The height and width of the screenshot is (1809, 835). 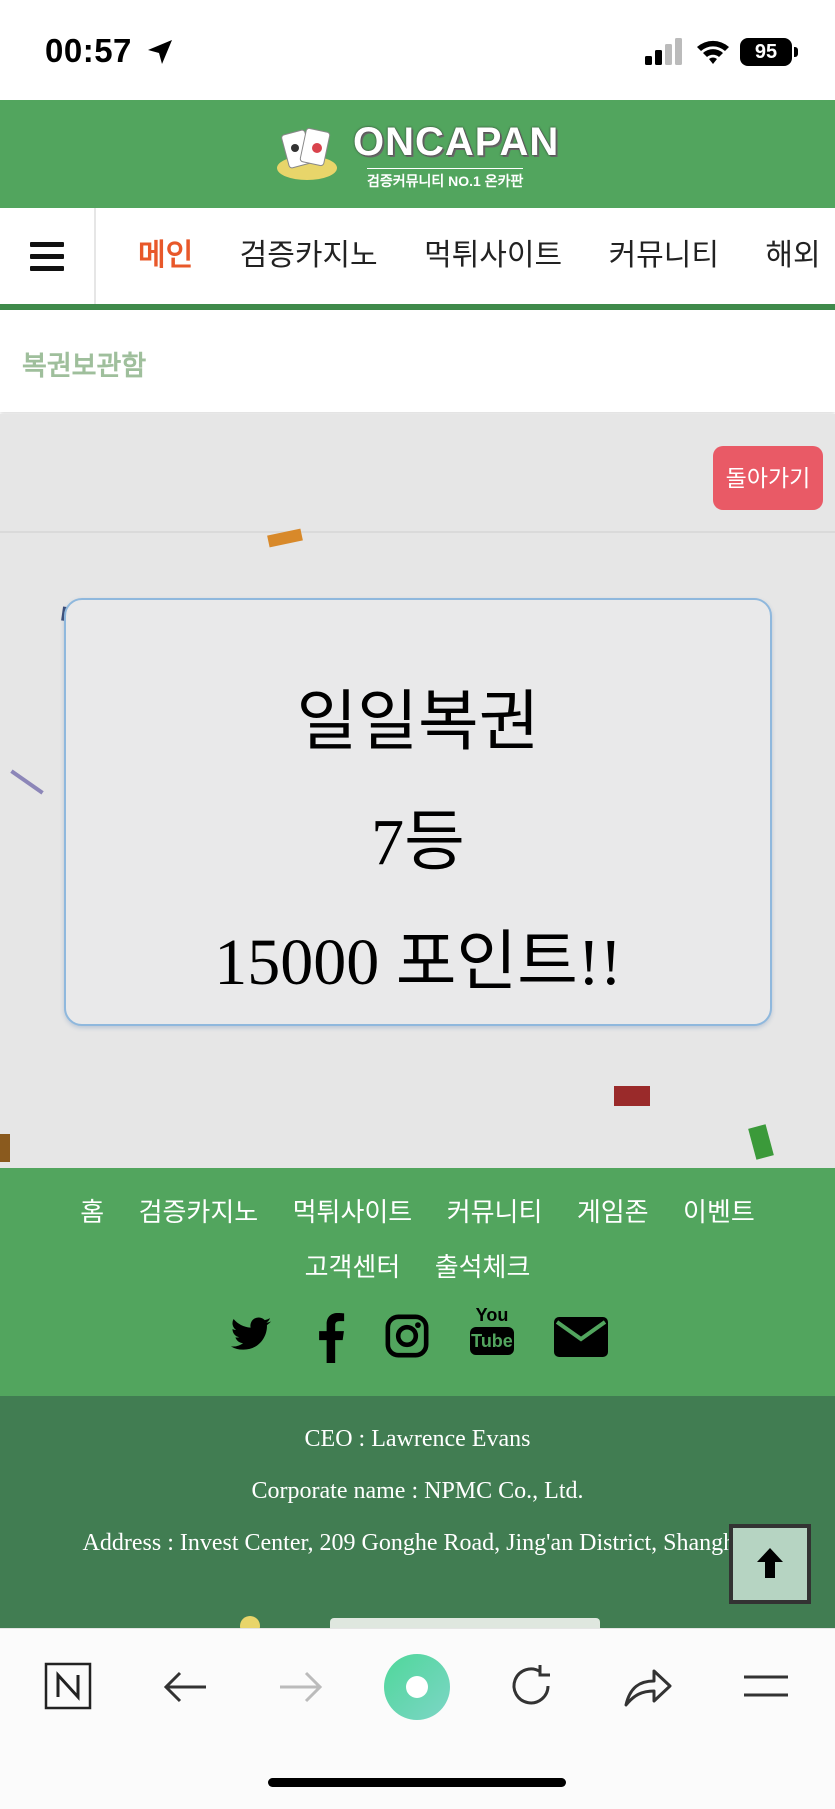 What do you see at coordinates (417, 1687) in the screenshot?
I see `green-dot-button` at bounding box center [417, 1687].